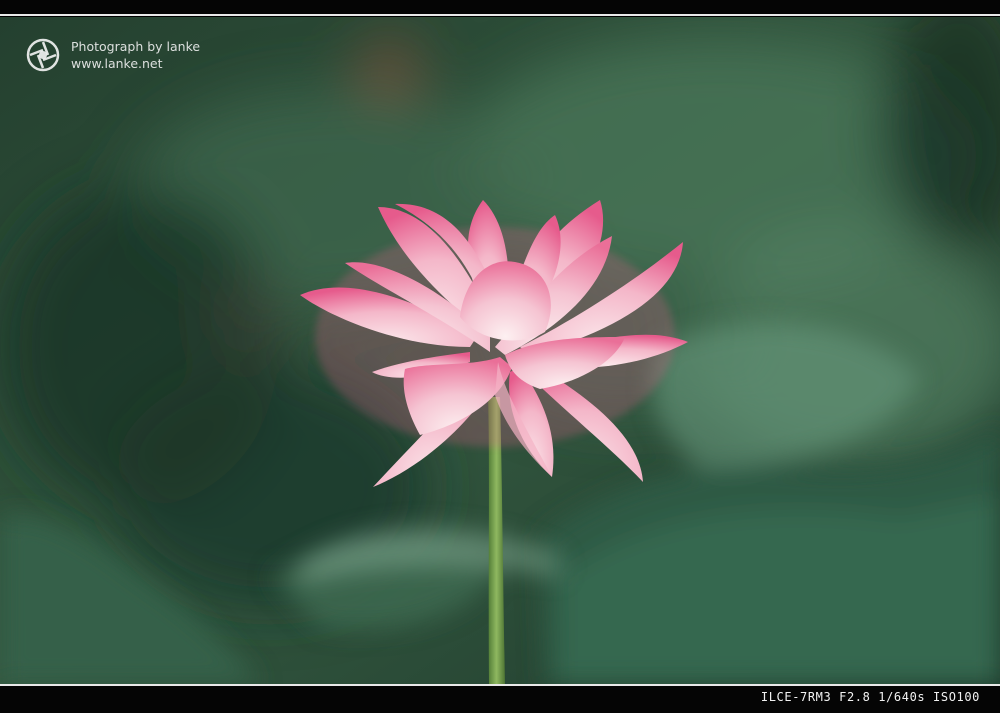  Describe the element at coordinates (500, 698) in the screenshot. I see `bottom-frame-bar: ILCE-7RM3 F2.8 1/640s ISO100` at that location.